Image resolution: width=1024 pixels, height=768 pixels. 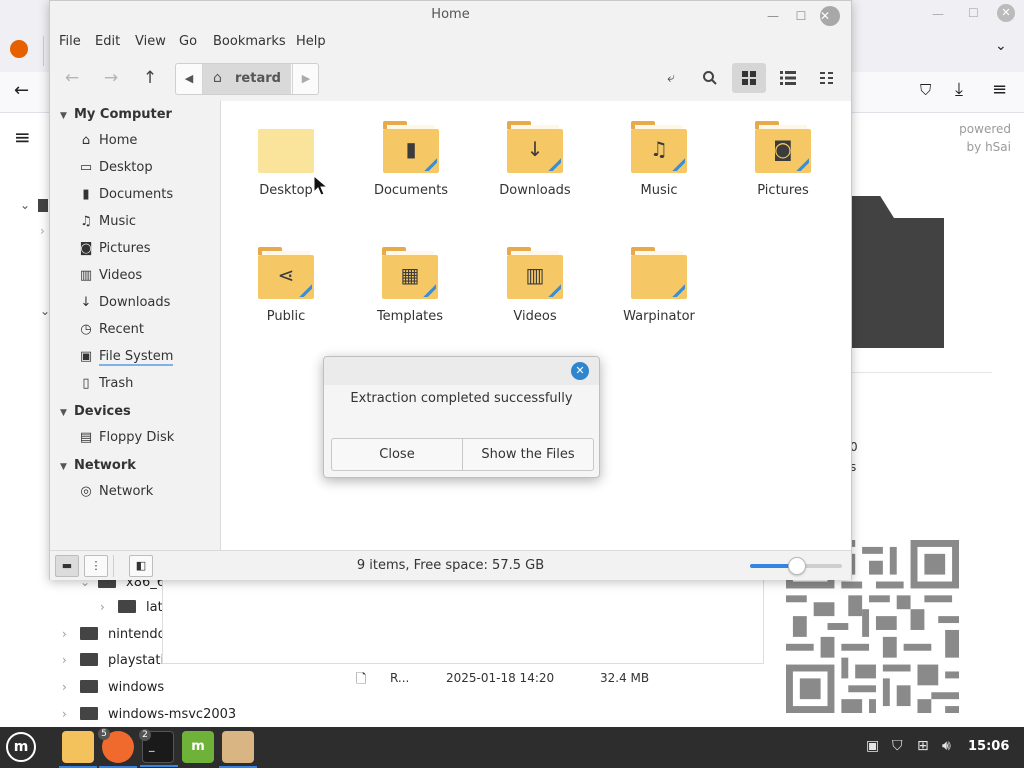 What do you see at coordinates (999, 89) in the screenshot?
I see `hamburger-menu-icon: ≡` at bounding box center [999, 89].